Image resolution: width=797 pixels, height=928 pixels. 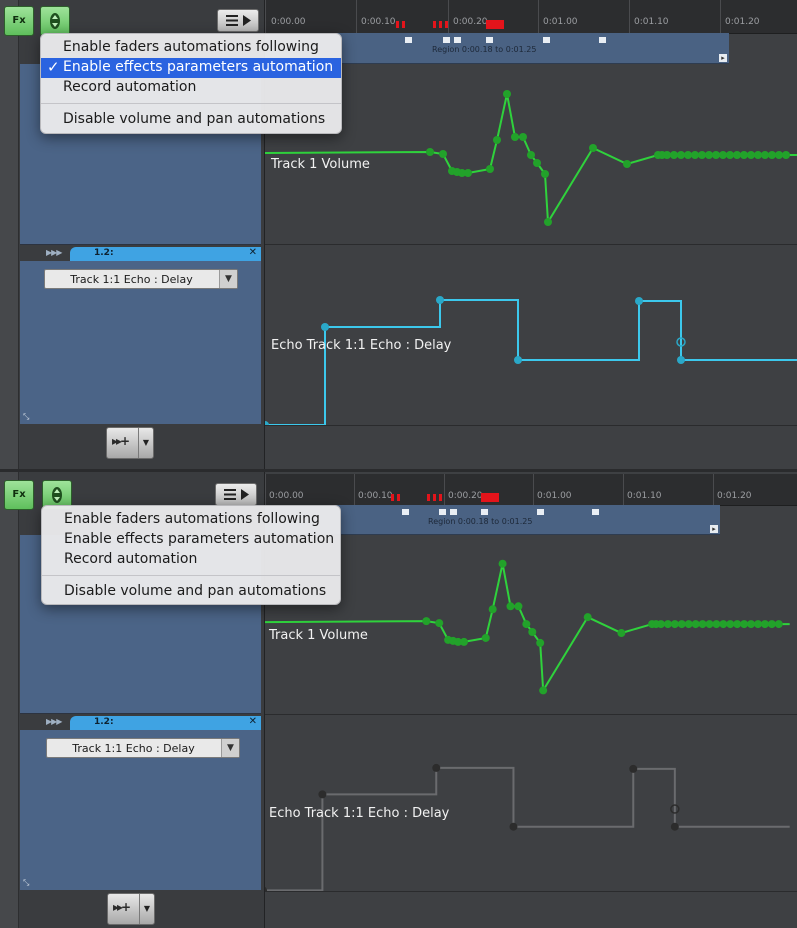 I want to click on volume-automation-graph, so click(x=531, y=154).